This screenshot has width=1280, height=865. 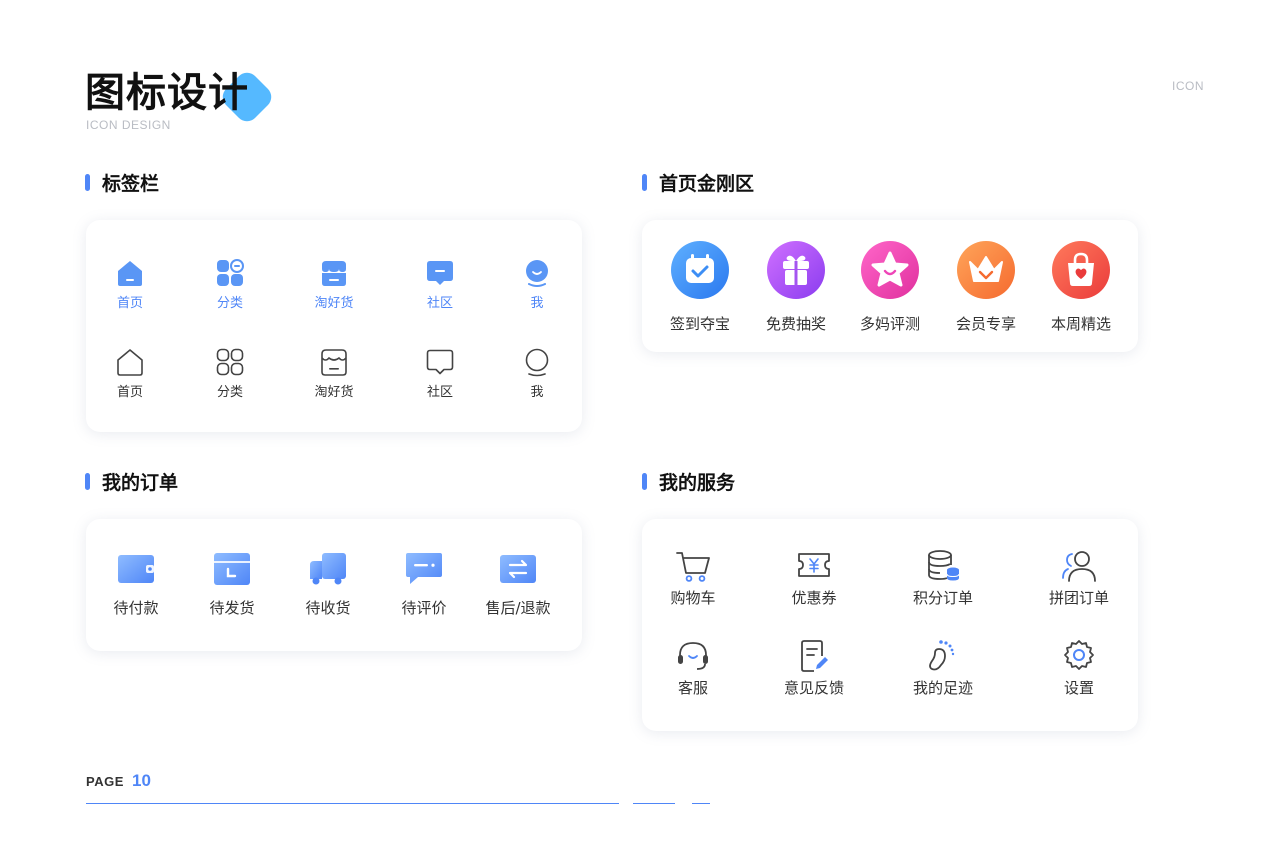 What do you see at coordinates (167, 93) in the screenshot?
I see `page-title: 图标设计` at bounding box center [167, 93].